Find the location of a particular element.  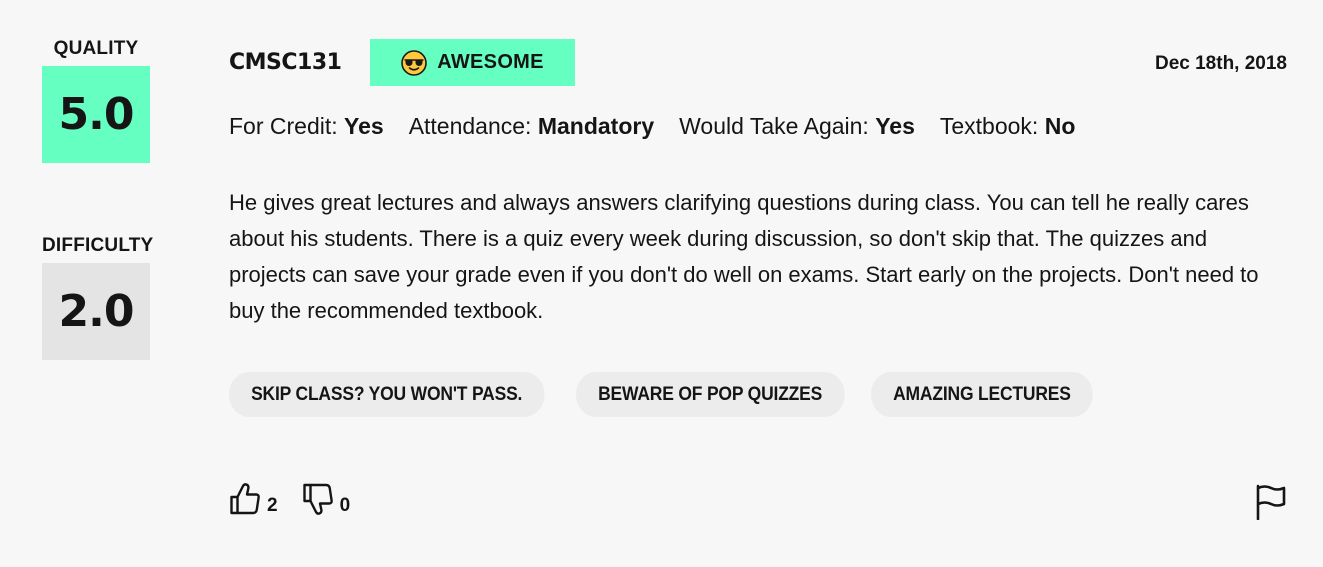

sunglasses-emoji-icon is located at coordinates (414, 62).